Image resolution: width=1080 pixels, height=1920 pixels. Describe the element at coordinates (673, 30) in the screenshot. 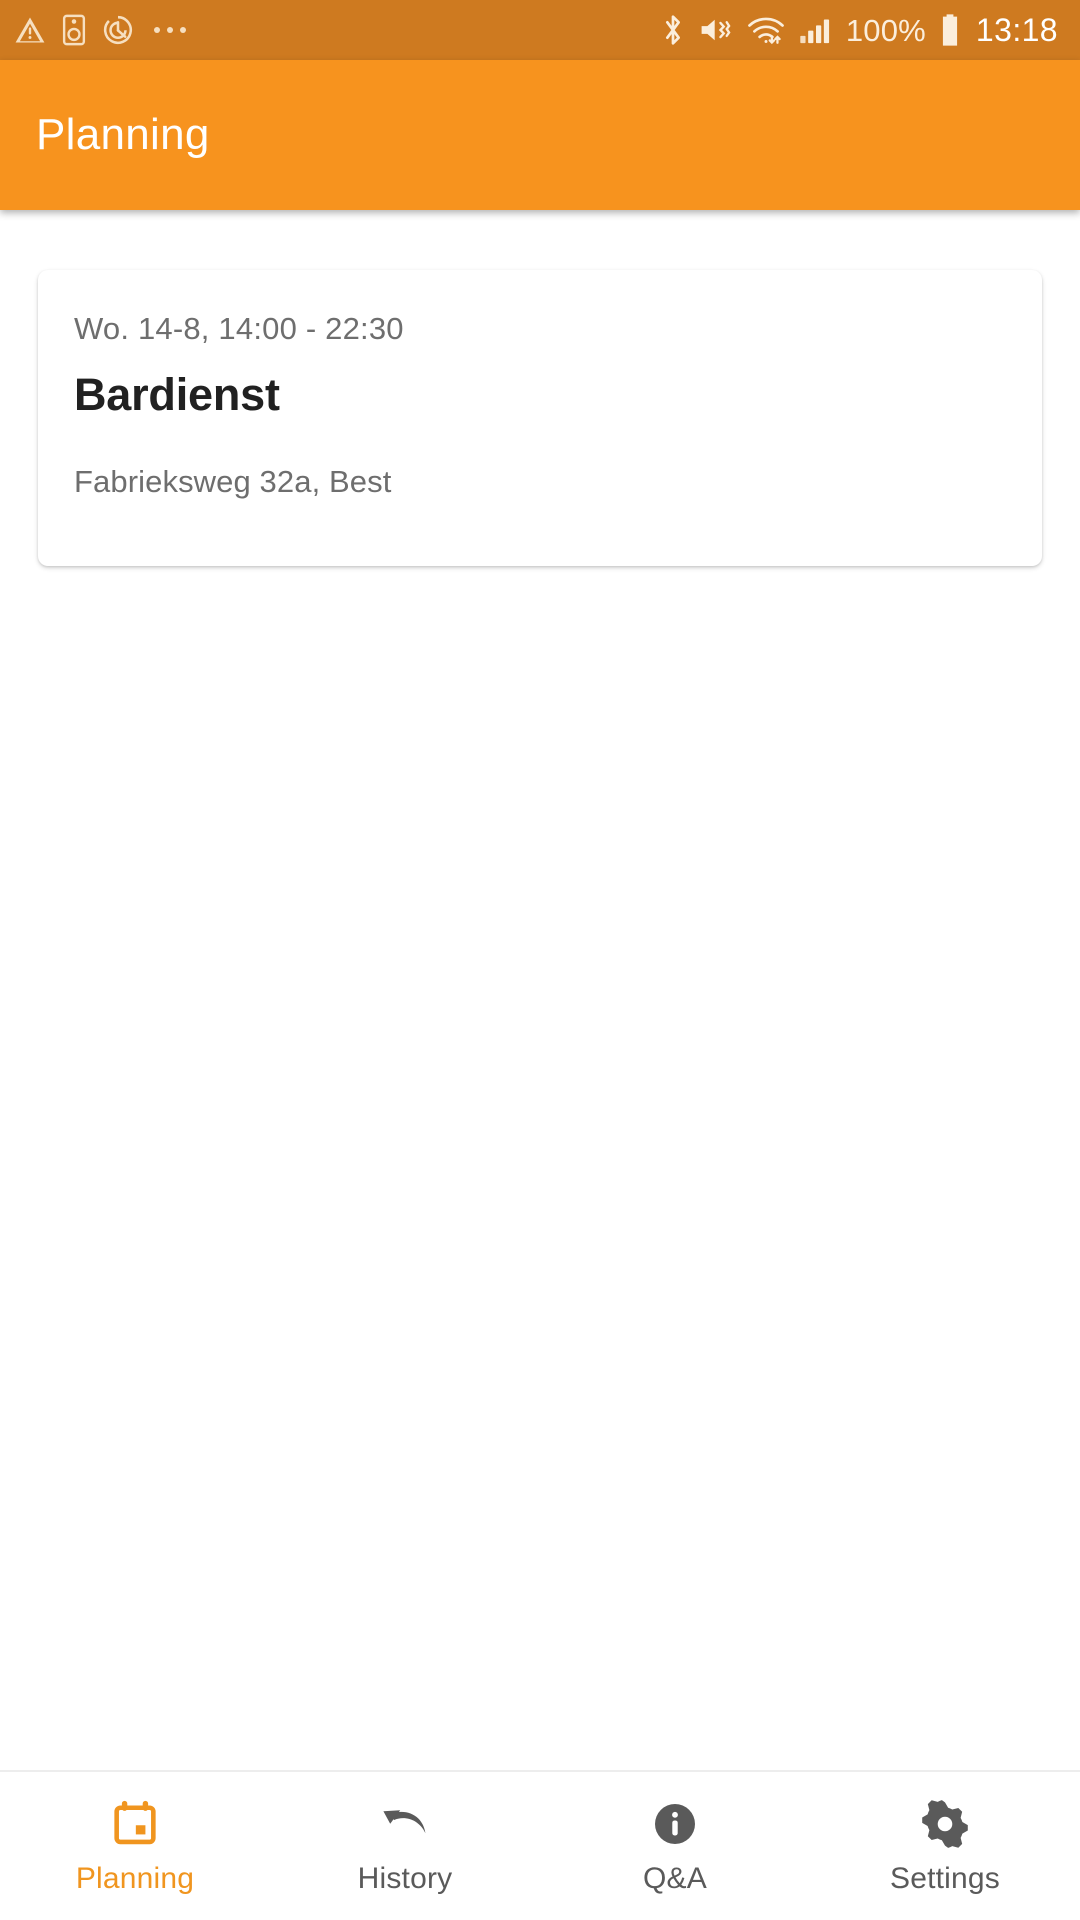

I see `bluetooth-icon` at that location.